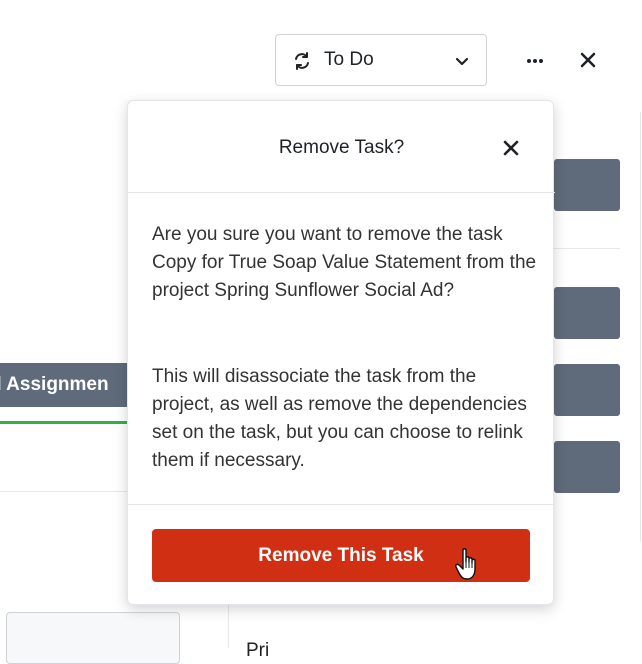 The height and width of the screenshot is (664, 642). What do you see at coordinates (640, 327) in the screenshot?
I see `column-divider-right` at bounding box center [640, 327].